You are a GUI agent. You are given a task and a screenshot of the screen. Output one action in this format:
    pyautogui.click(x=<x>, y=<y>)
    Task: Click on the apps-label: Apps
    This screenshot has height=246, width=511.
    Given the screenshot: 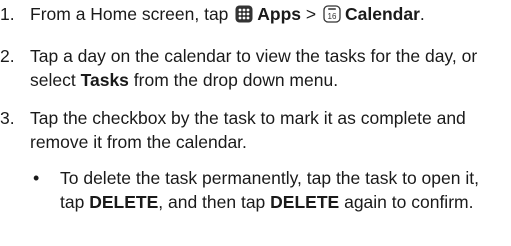 What is the action you would take?
    pyautogui.click(x=279, y=14)
    